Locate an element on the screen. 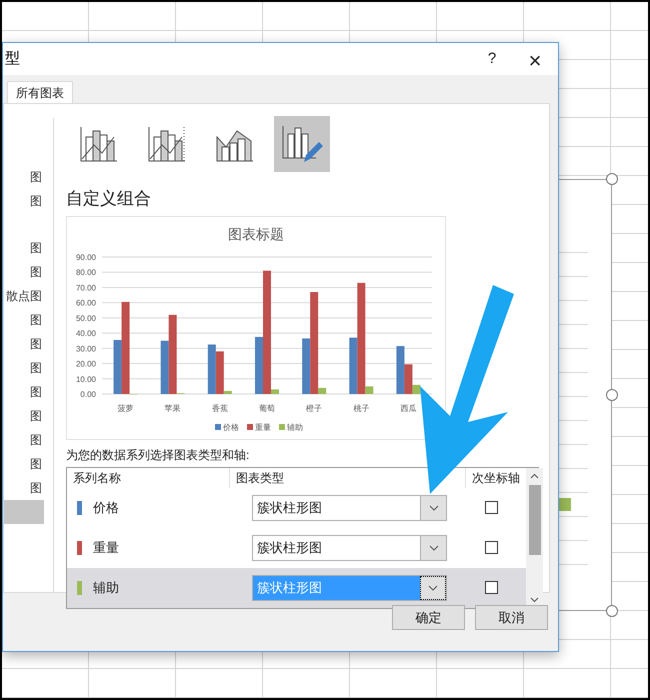  legend-item: 重量 is located at coordinates (259, 427).